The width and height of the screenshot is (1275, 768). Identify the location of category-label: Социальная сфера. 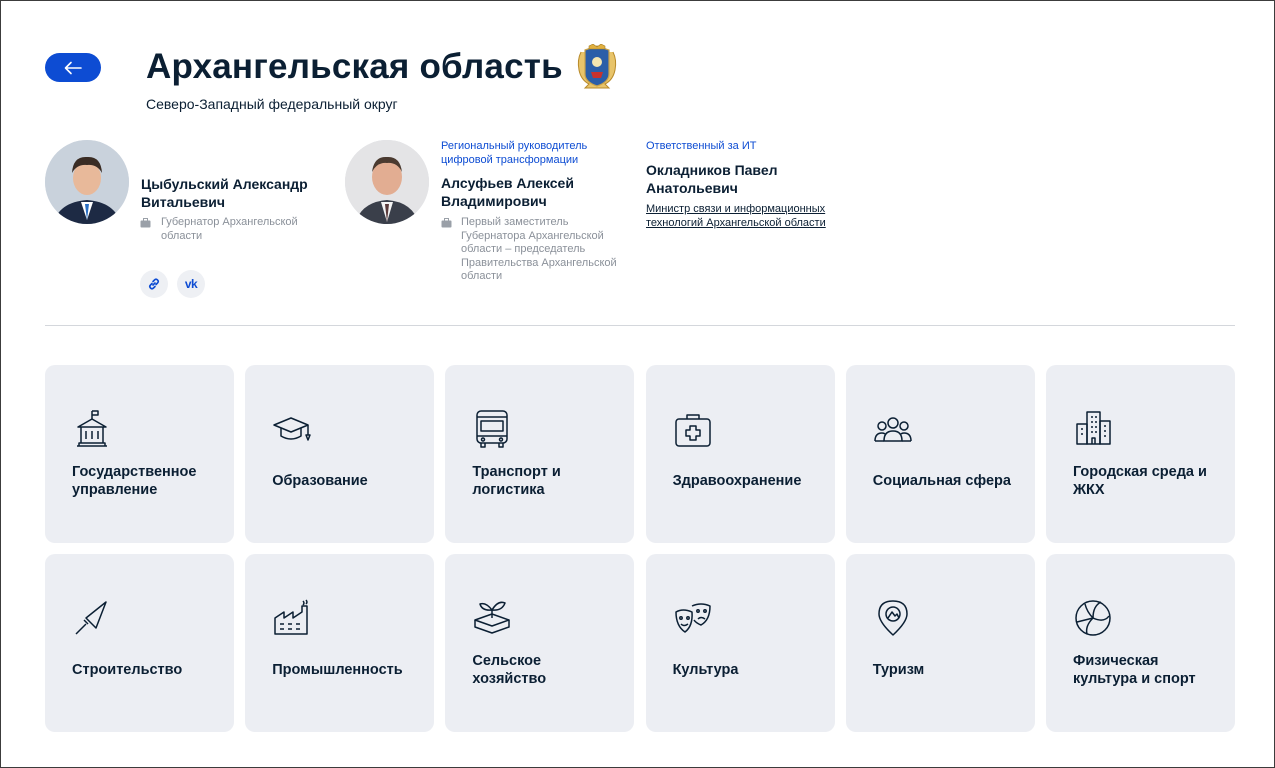
(941, 481).